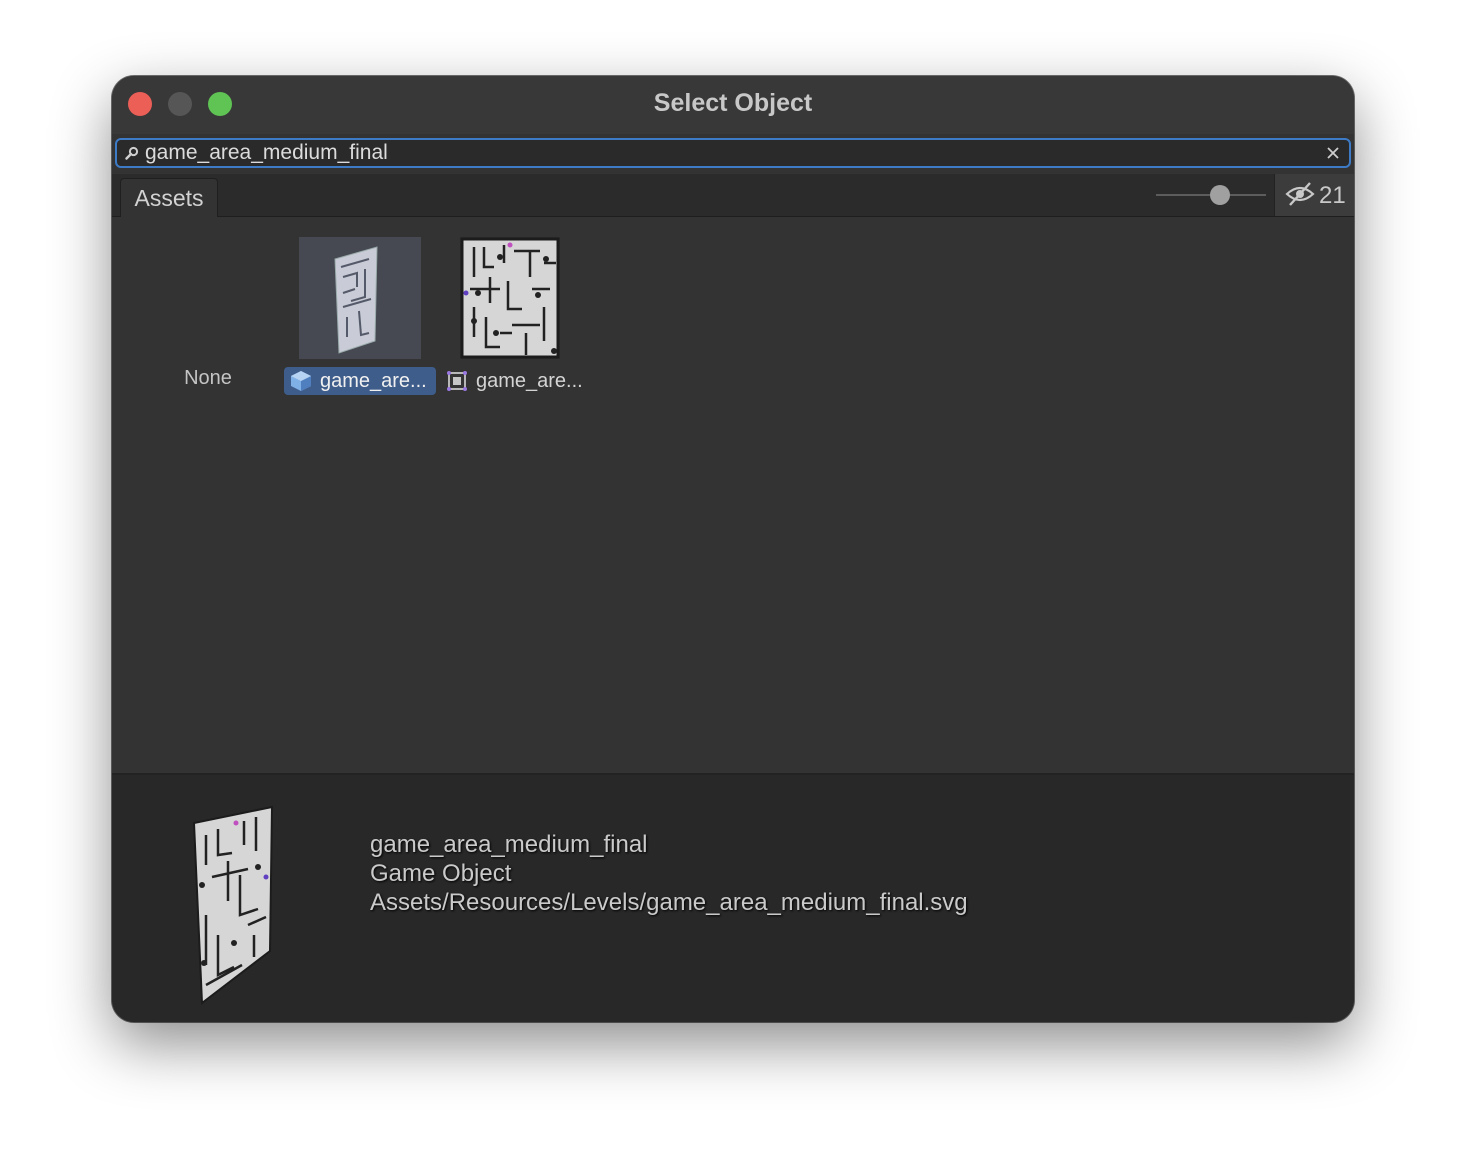 This screenshot has width=1466, height=1172. Describe the element at coordinates (1300, 194) in the screenshot. I see `eye-slash-icon` at that location.